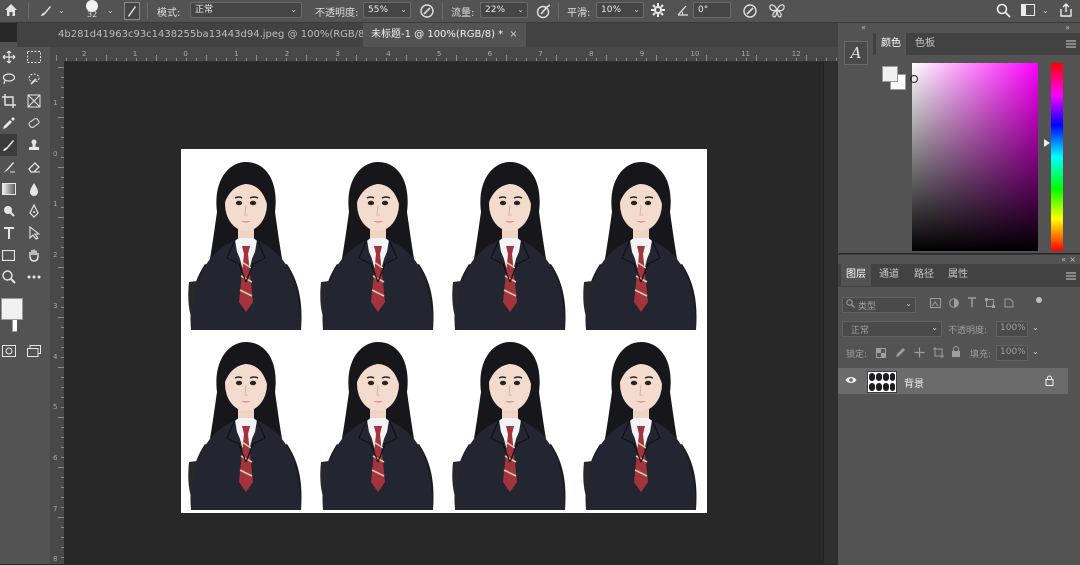 Image resolution: width=1080 pixels, height=565 pixels. I want to click on history-brush-tool-icon, so click(8, 167).